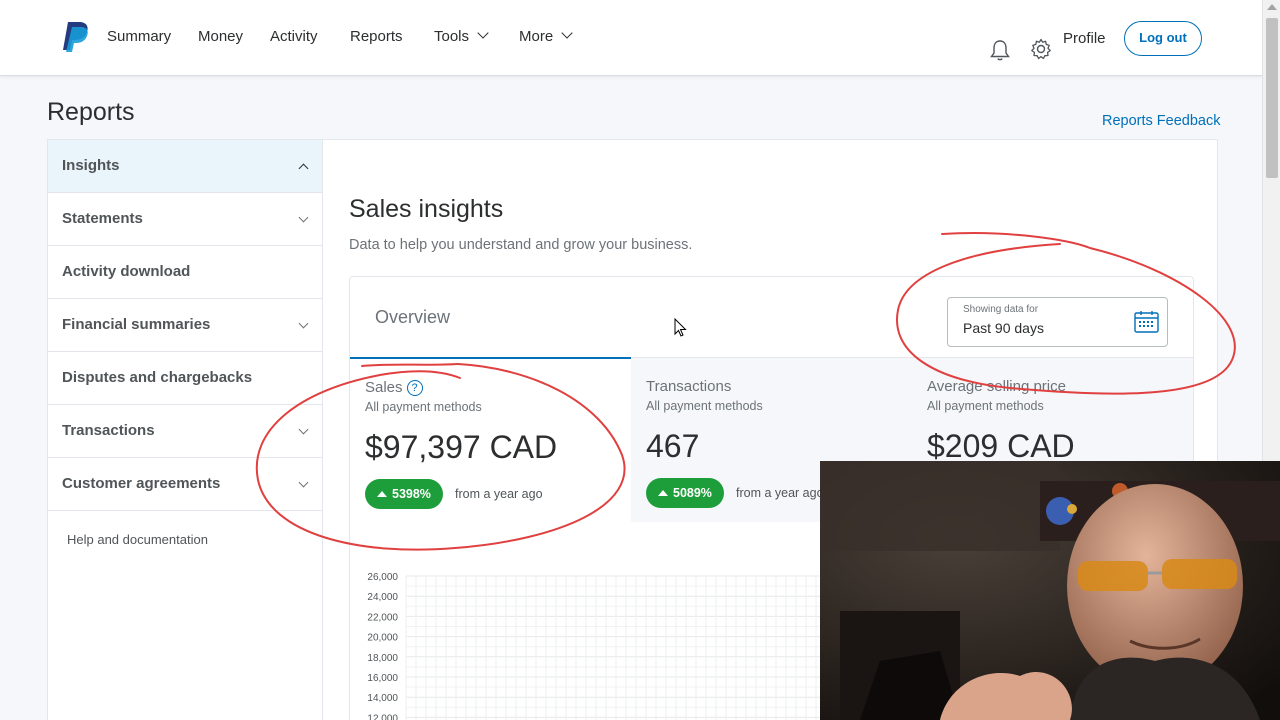 The image size is (1280, 720). I want to click on y-tick-label: 26,000, so click(382, 577).